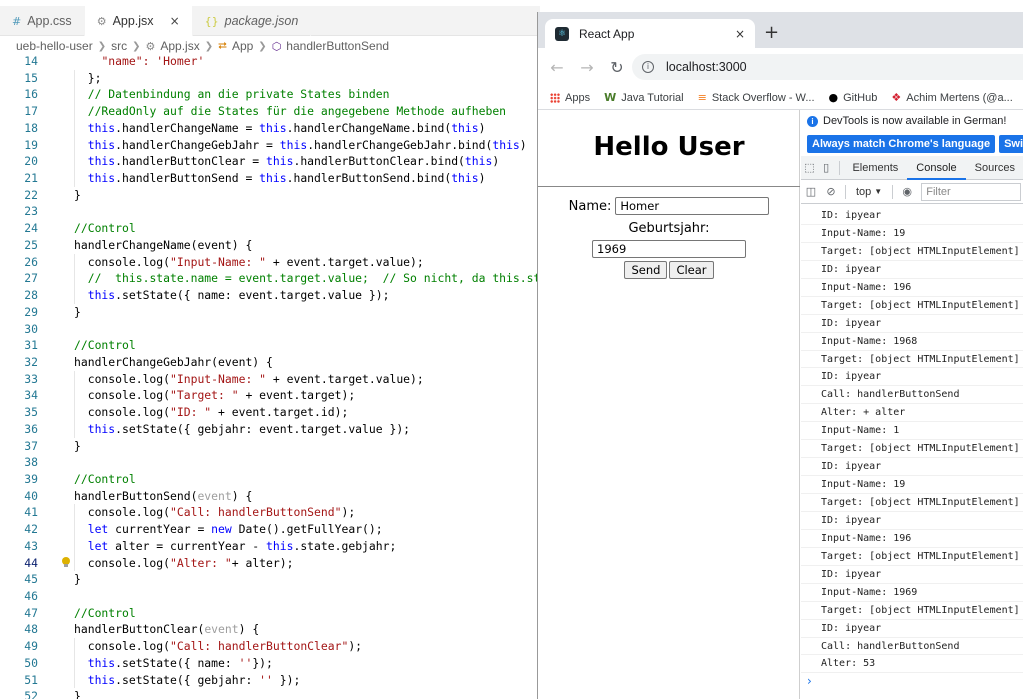 Image resolution: width=1023 pixels, height=699 pixels. I want to click on breadcrumb-file: App.jsx, so click(179, 46).